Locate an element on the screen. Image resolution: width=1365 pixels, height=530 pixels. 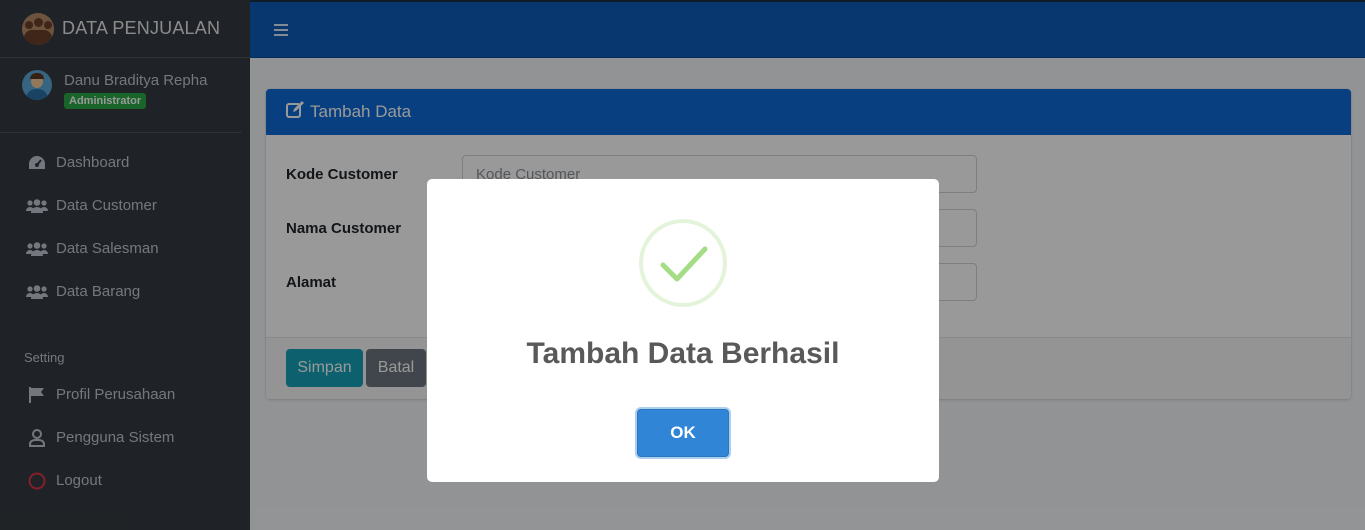
ok-button: OK is located at coordinates (683, 433).